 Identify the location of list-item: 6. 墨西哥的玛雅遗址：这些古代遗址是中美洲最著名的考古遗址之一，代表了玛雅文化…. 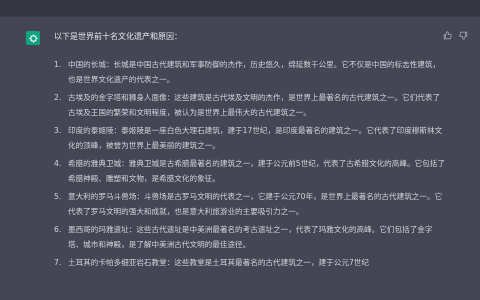
(250, 237).